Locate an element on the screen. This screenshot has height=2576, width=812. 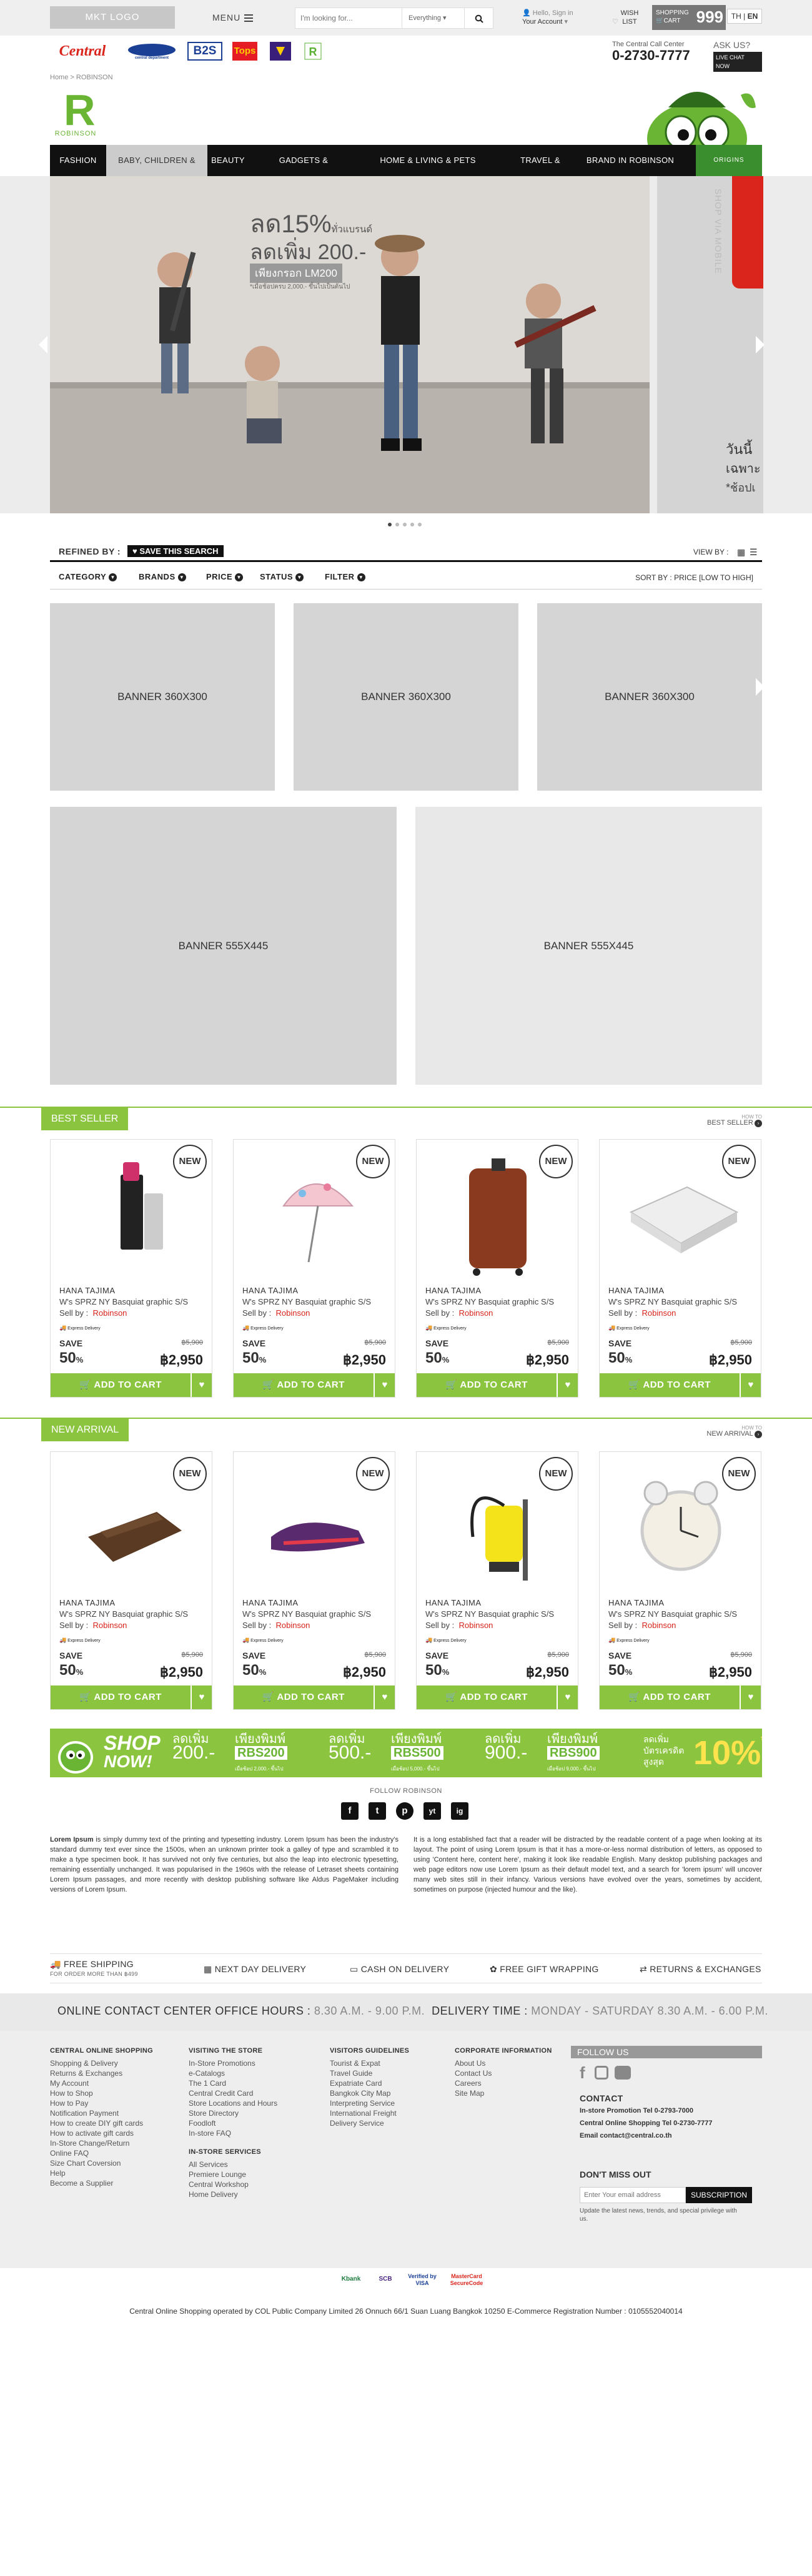
new-arrival-link: HOW TO NEW ARRIVAL › is located at coordinates (734, 1431).